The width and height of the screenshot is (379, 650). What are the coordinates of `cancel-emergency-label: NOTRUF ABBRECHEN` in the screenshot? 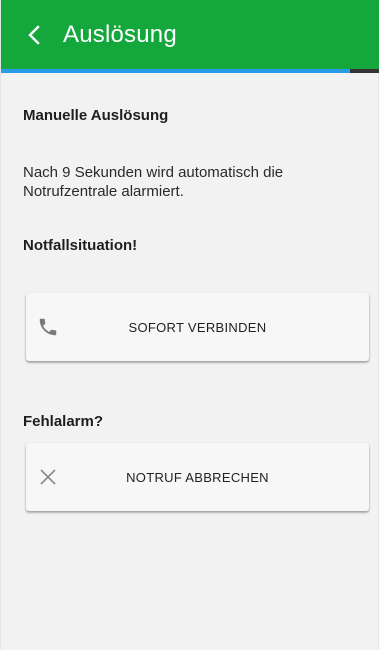 It's located at (197, 477).